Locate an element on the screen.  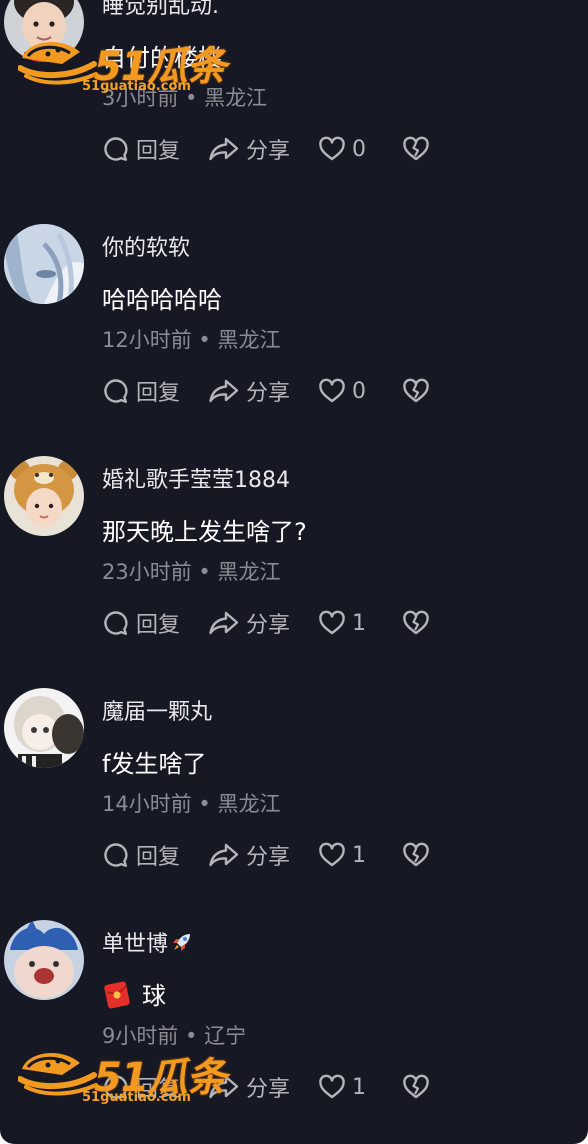
comment-time: 12小时前 is located at coordinates (147, 340).